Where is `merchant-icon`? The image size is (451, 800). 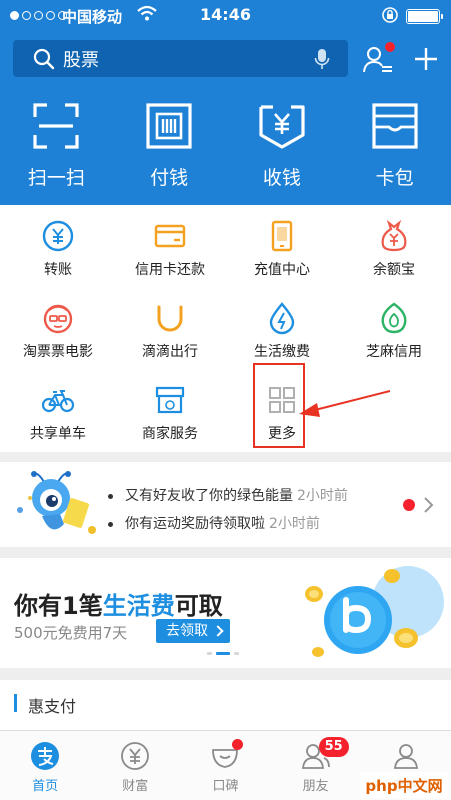
merchant-icon is located at coordinates (170, 400).